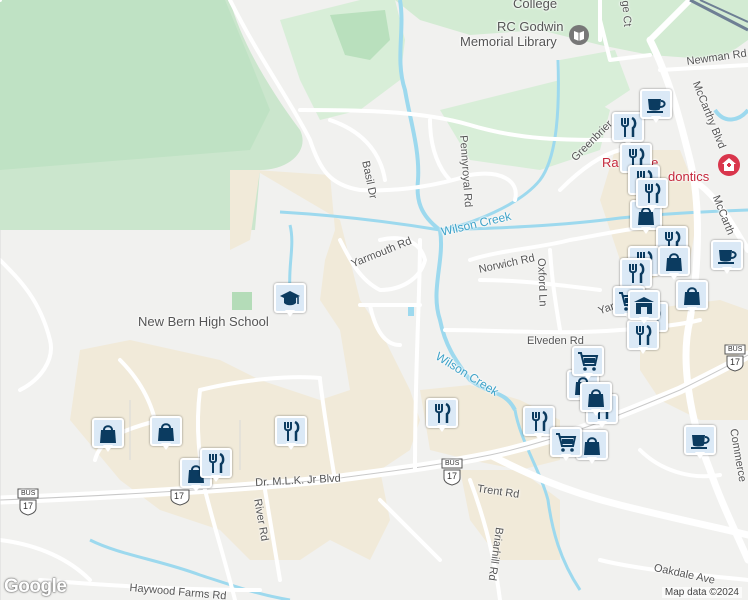  What do you see at coordinates (535, 5) in the screenshot?
I see `college-label: College` at bounding box center [535, 5].